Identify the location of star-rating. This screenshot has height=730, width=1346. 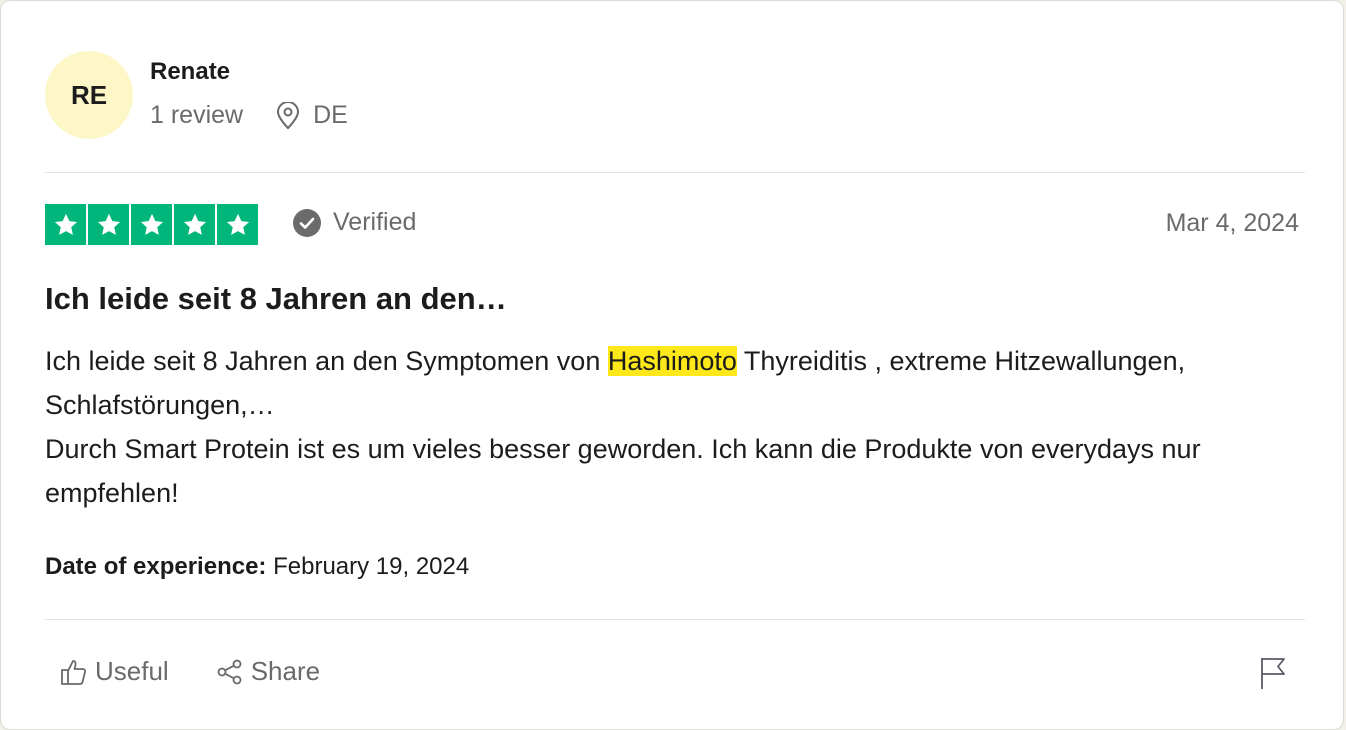
(151, 224).